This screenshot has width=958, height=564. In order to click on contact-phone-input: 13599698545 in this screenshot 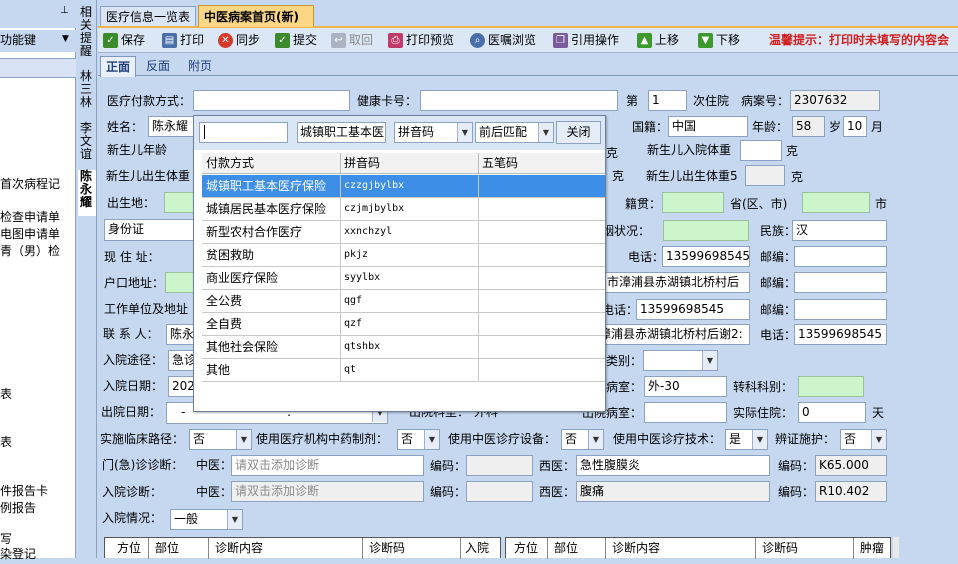, I will do `click(840, 334)`.